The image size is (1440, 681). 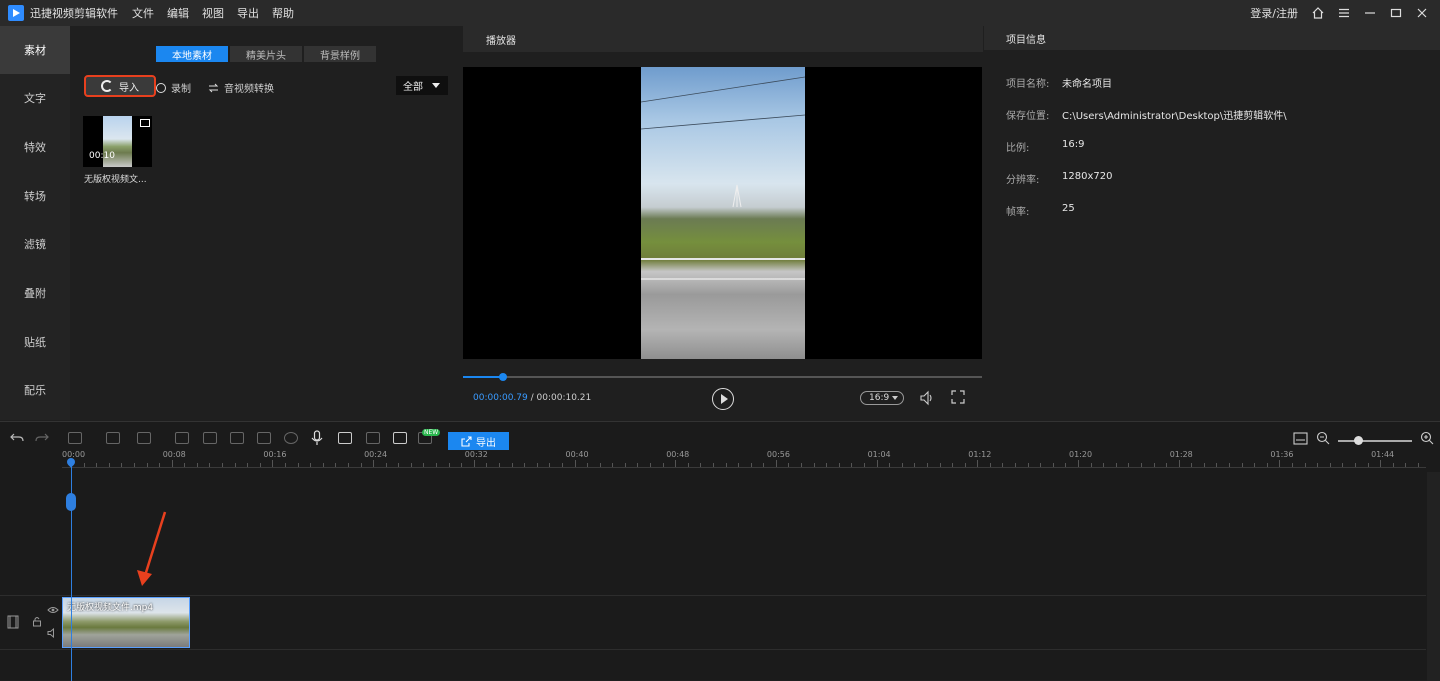 What do you see at coordinates (37, 621) in the screenshot?
I see `lock-icon` at bounding box center [37, 621].